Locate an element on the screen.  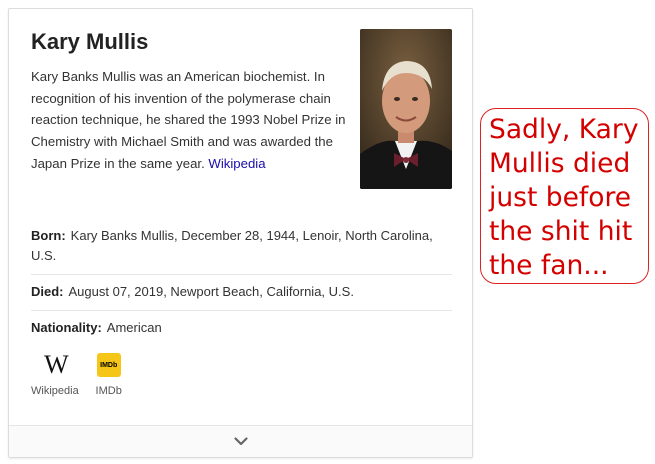
portrait-photo-icon is located at coordinates (406, 109).